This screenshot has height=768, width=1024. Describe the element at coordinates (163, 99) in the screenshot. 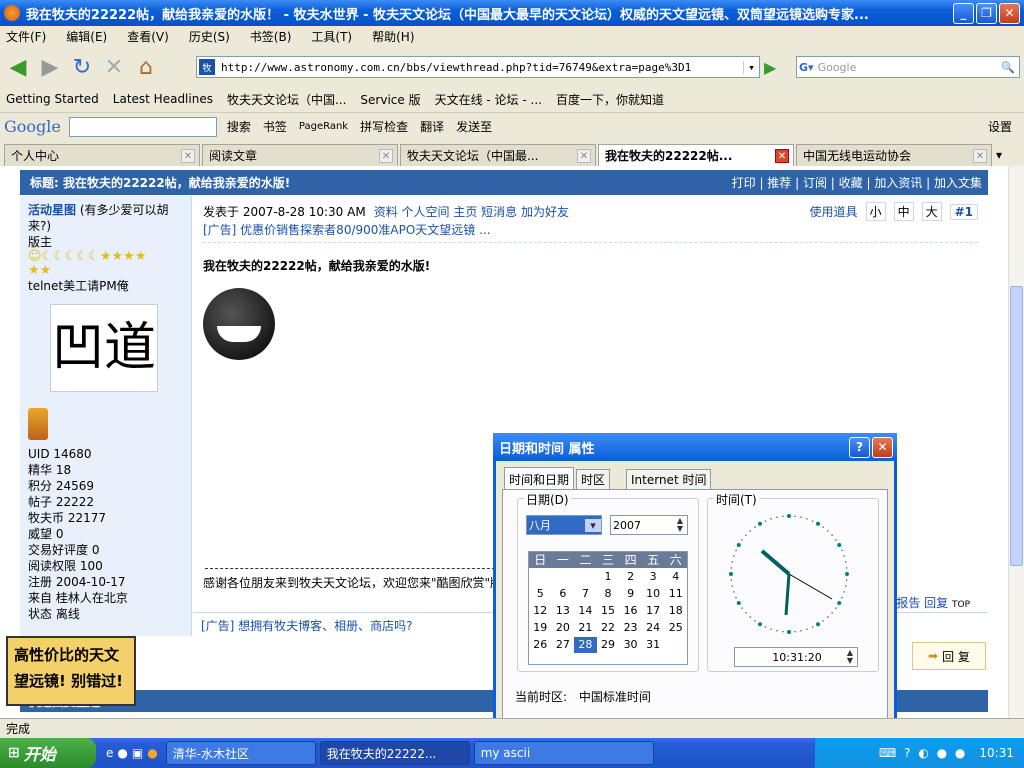

I see `bookmark-item: Latest Headlines` at that location.